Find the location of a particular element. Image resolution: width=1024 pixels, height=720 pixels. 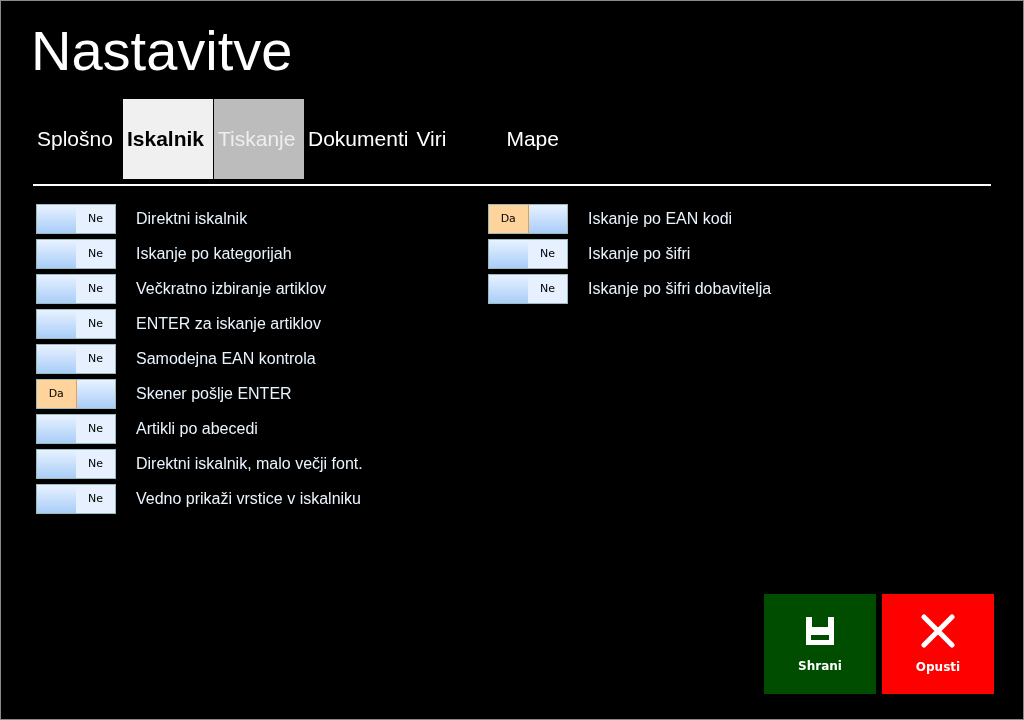

setting-label: Direktni iskalnik, malo večji font. is located at coordinates (249, 463).